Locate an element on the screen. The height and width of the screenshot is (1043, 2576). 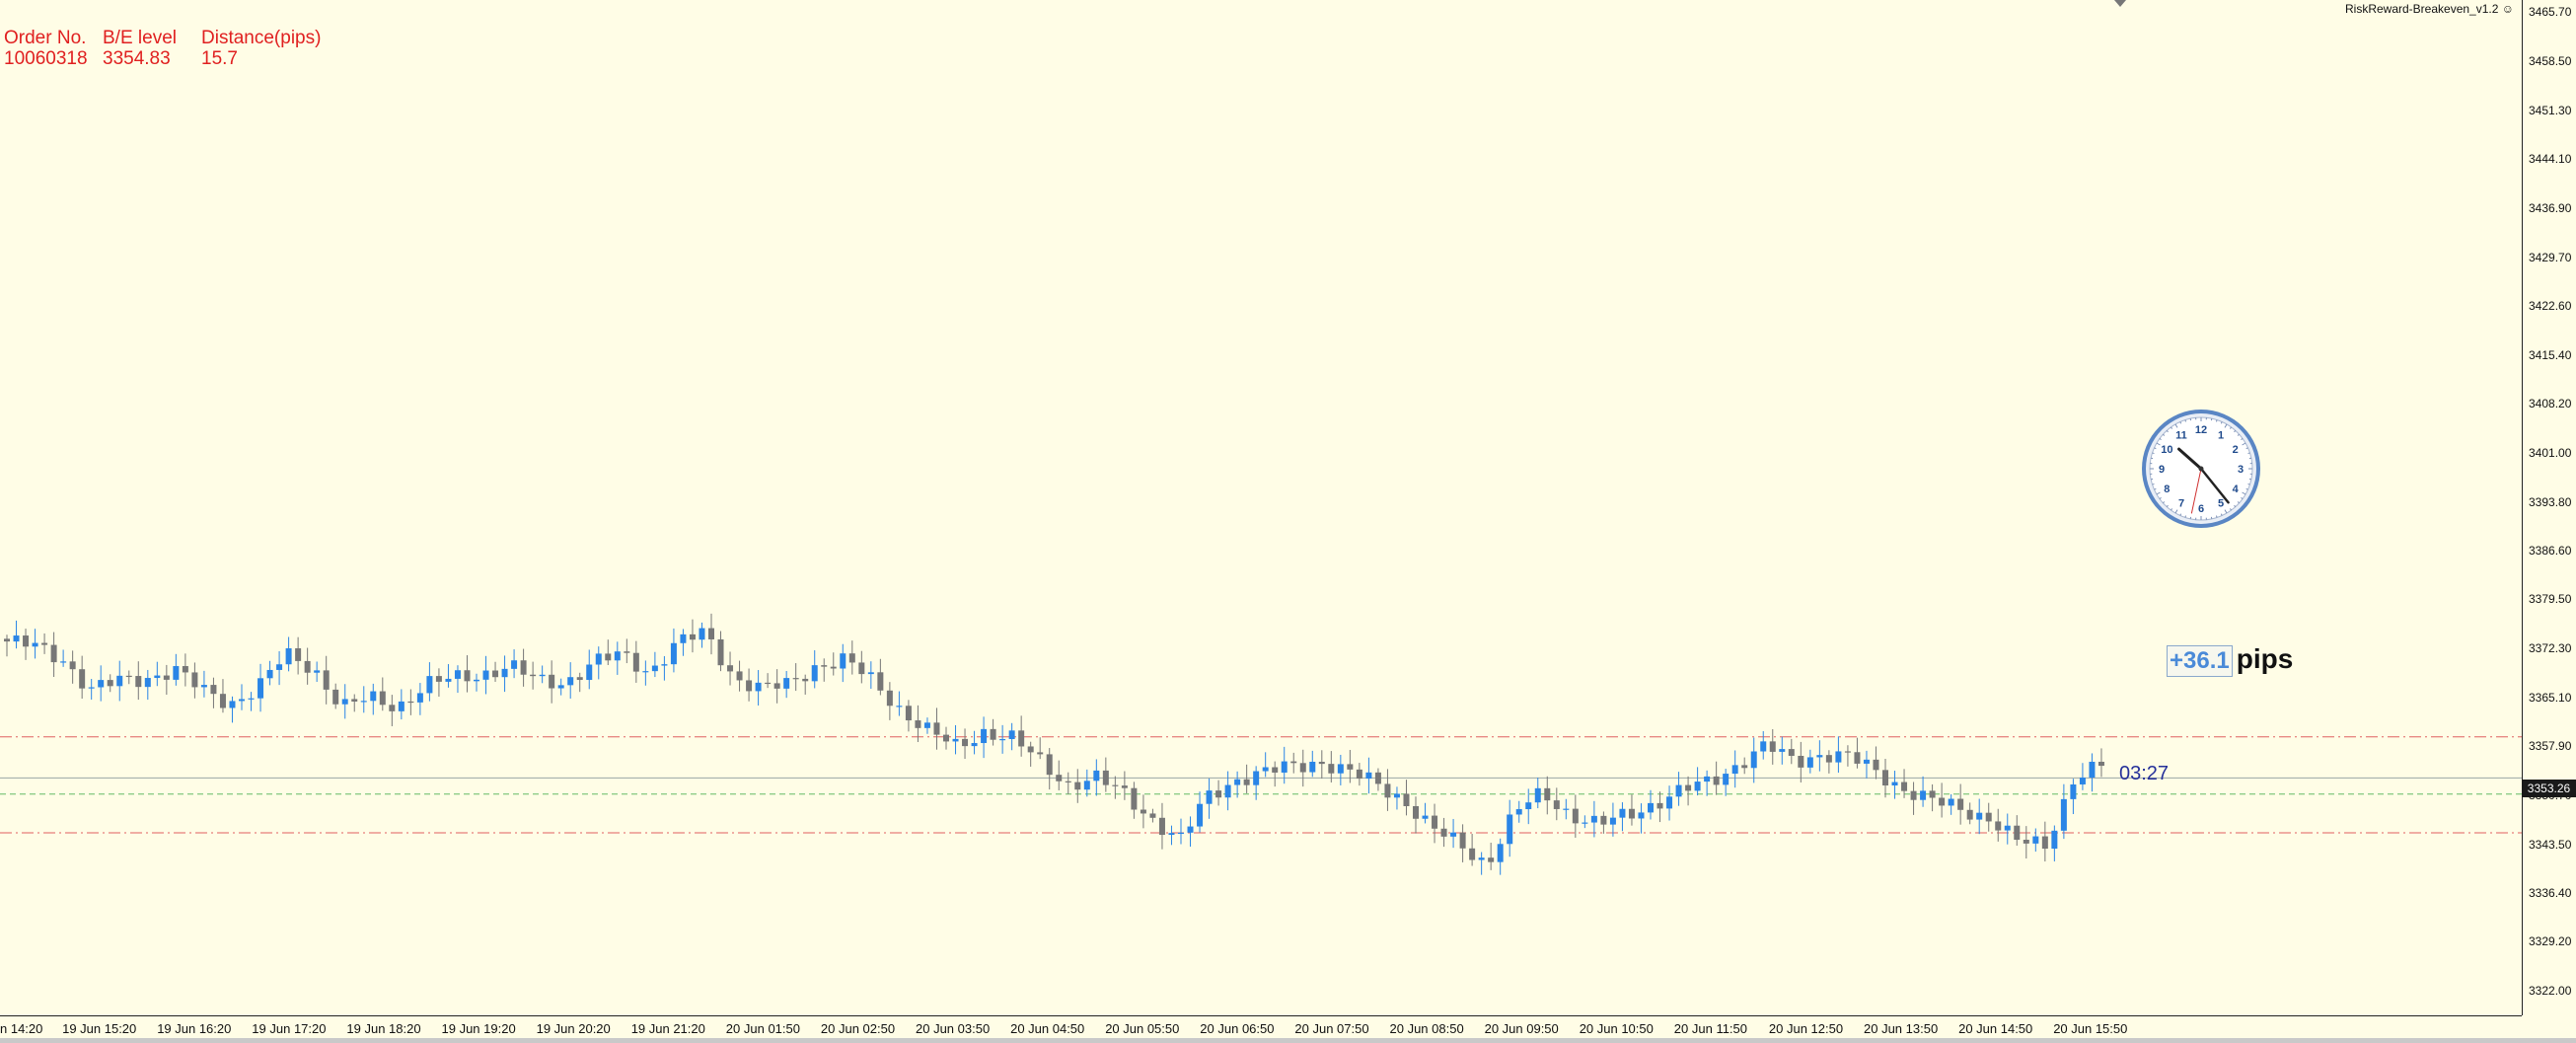
time-tick-label: 19 Jun 21:20 is located at coordinates (667, 1028).